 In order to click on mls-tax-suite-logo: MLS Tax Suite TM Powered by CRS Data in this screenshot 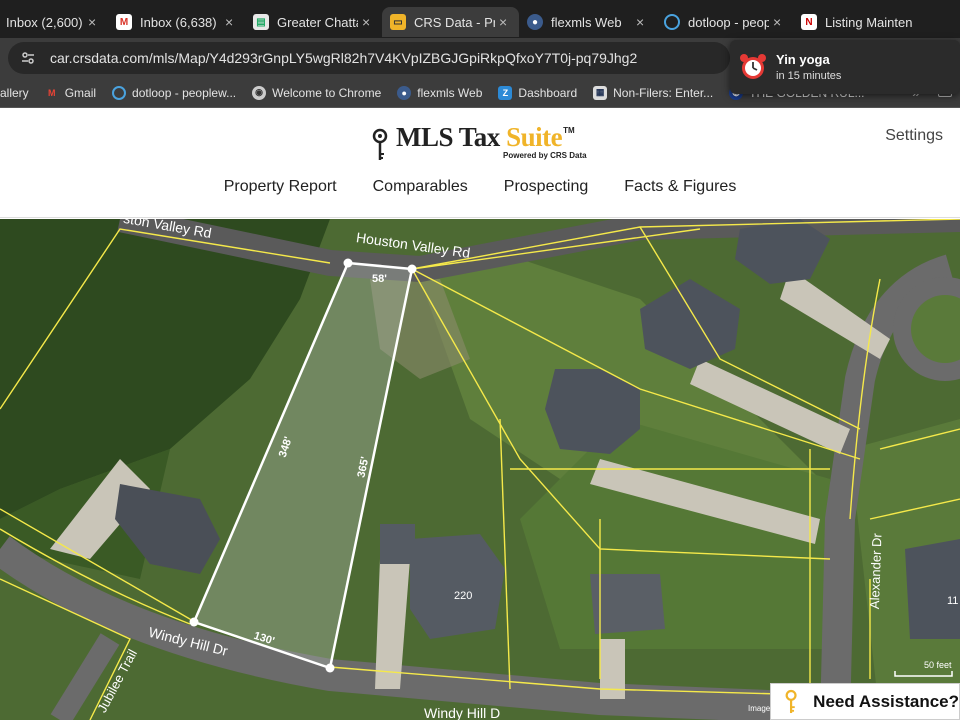, I will do `click(478, 143)`.